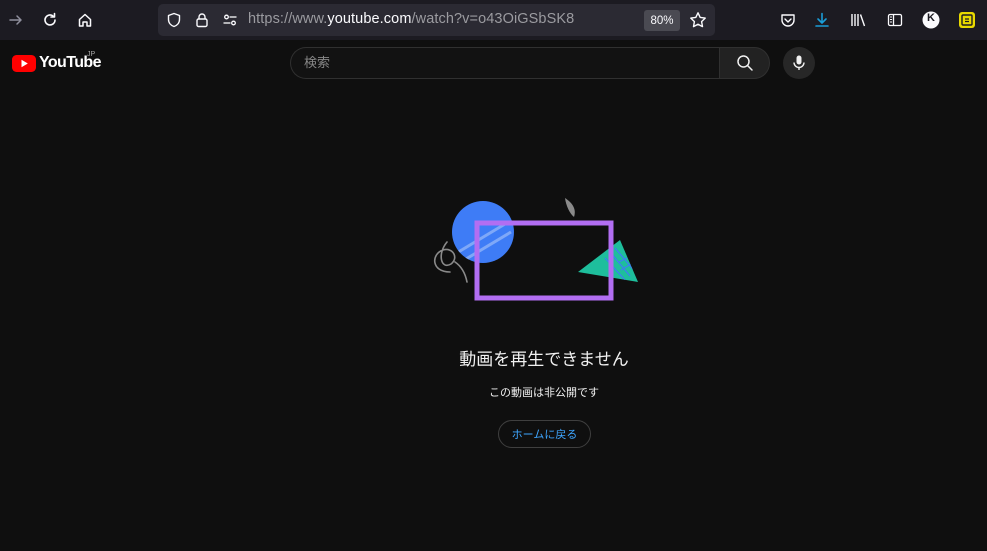  What do you see at coordinates (895, 20) in the screenshot?
I see `sidebar-toggle-icon` at bounding box center [895, 20].